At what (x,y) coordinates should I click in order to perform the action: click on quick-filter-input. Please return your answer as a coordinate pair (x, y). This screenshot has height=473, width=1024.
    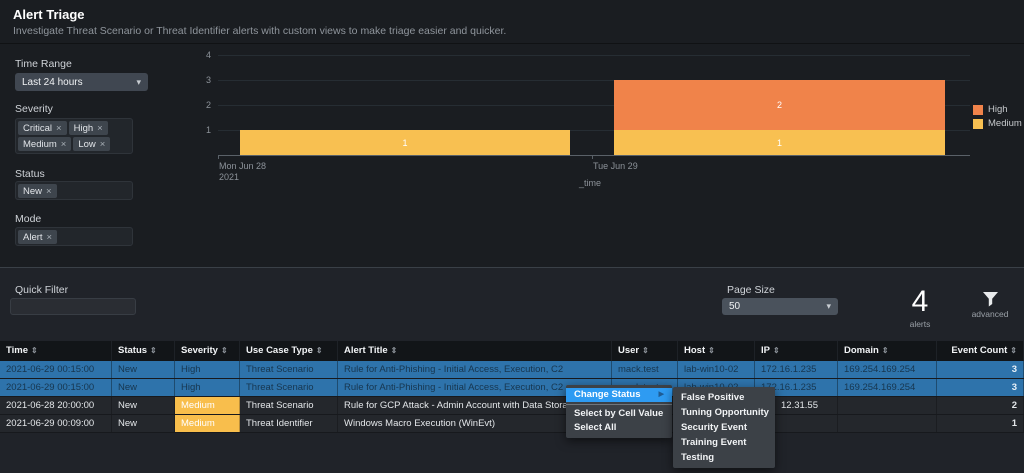
    Looking at the image, I should click on (73, 306).